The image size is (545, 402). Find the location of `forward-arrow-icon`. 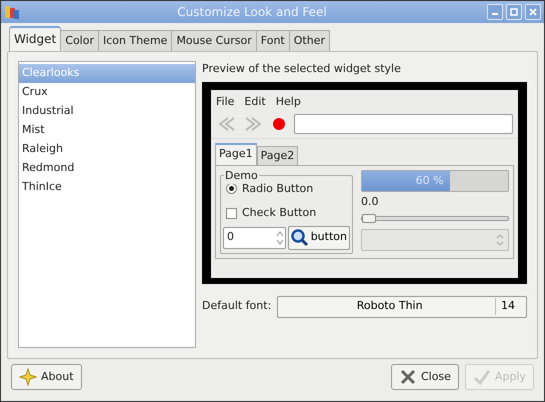

forward-arrow-icon is located at coordinates (254, 124).